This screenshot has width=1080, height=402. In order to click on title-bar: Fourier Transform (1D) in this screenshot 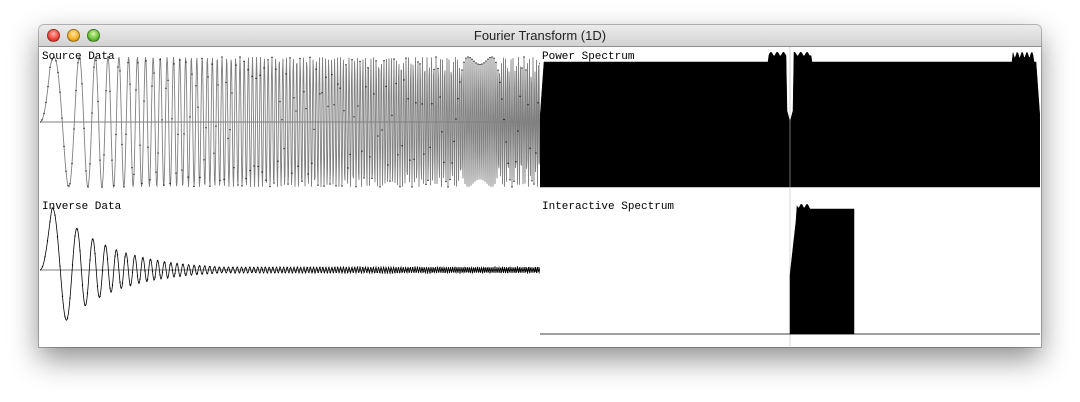, I will do `click(540, 36)`.